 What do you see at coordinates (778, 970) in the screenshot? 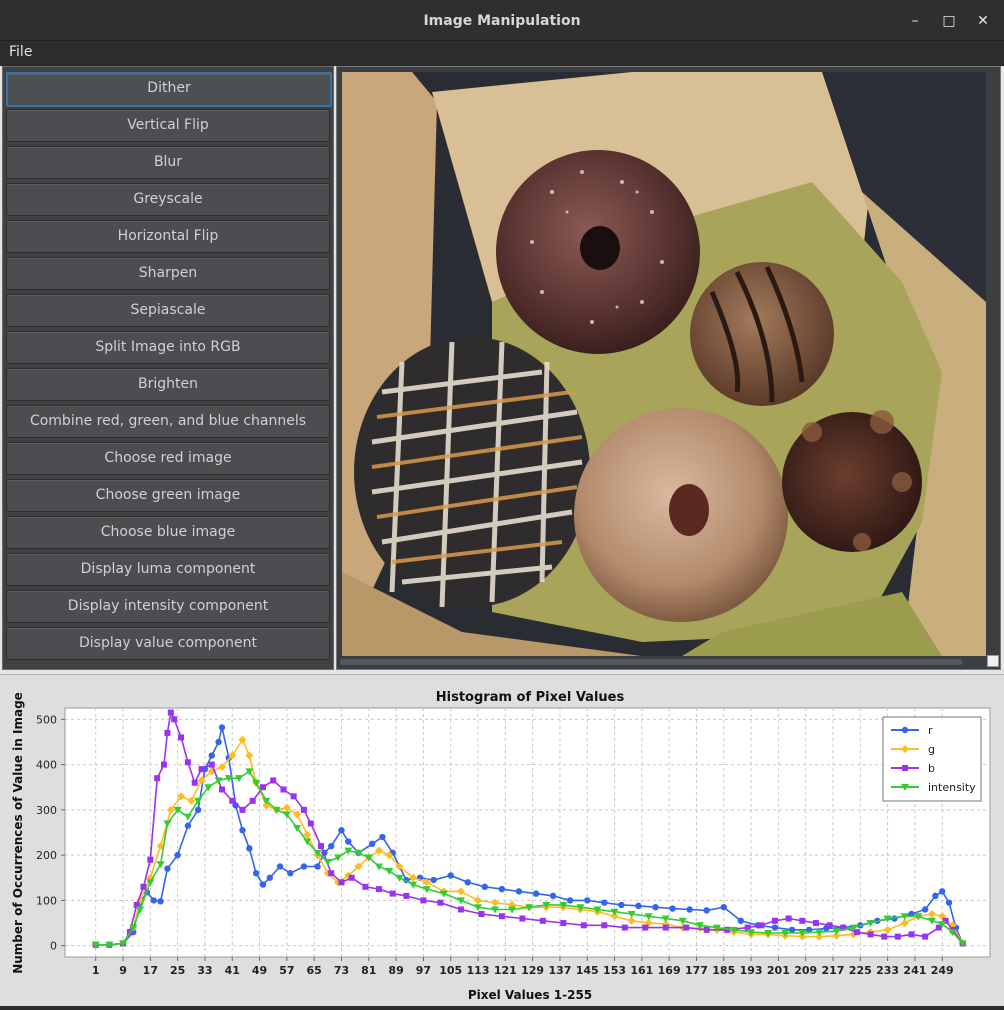
I see `x-tick-label: 201` at bounding box center [778, 970].